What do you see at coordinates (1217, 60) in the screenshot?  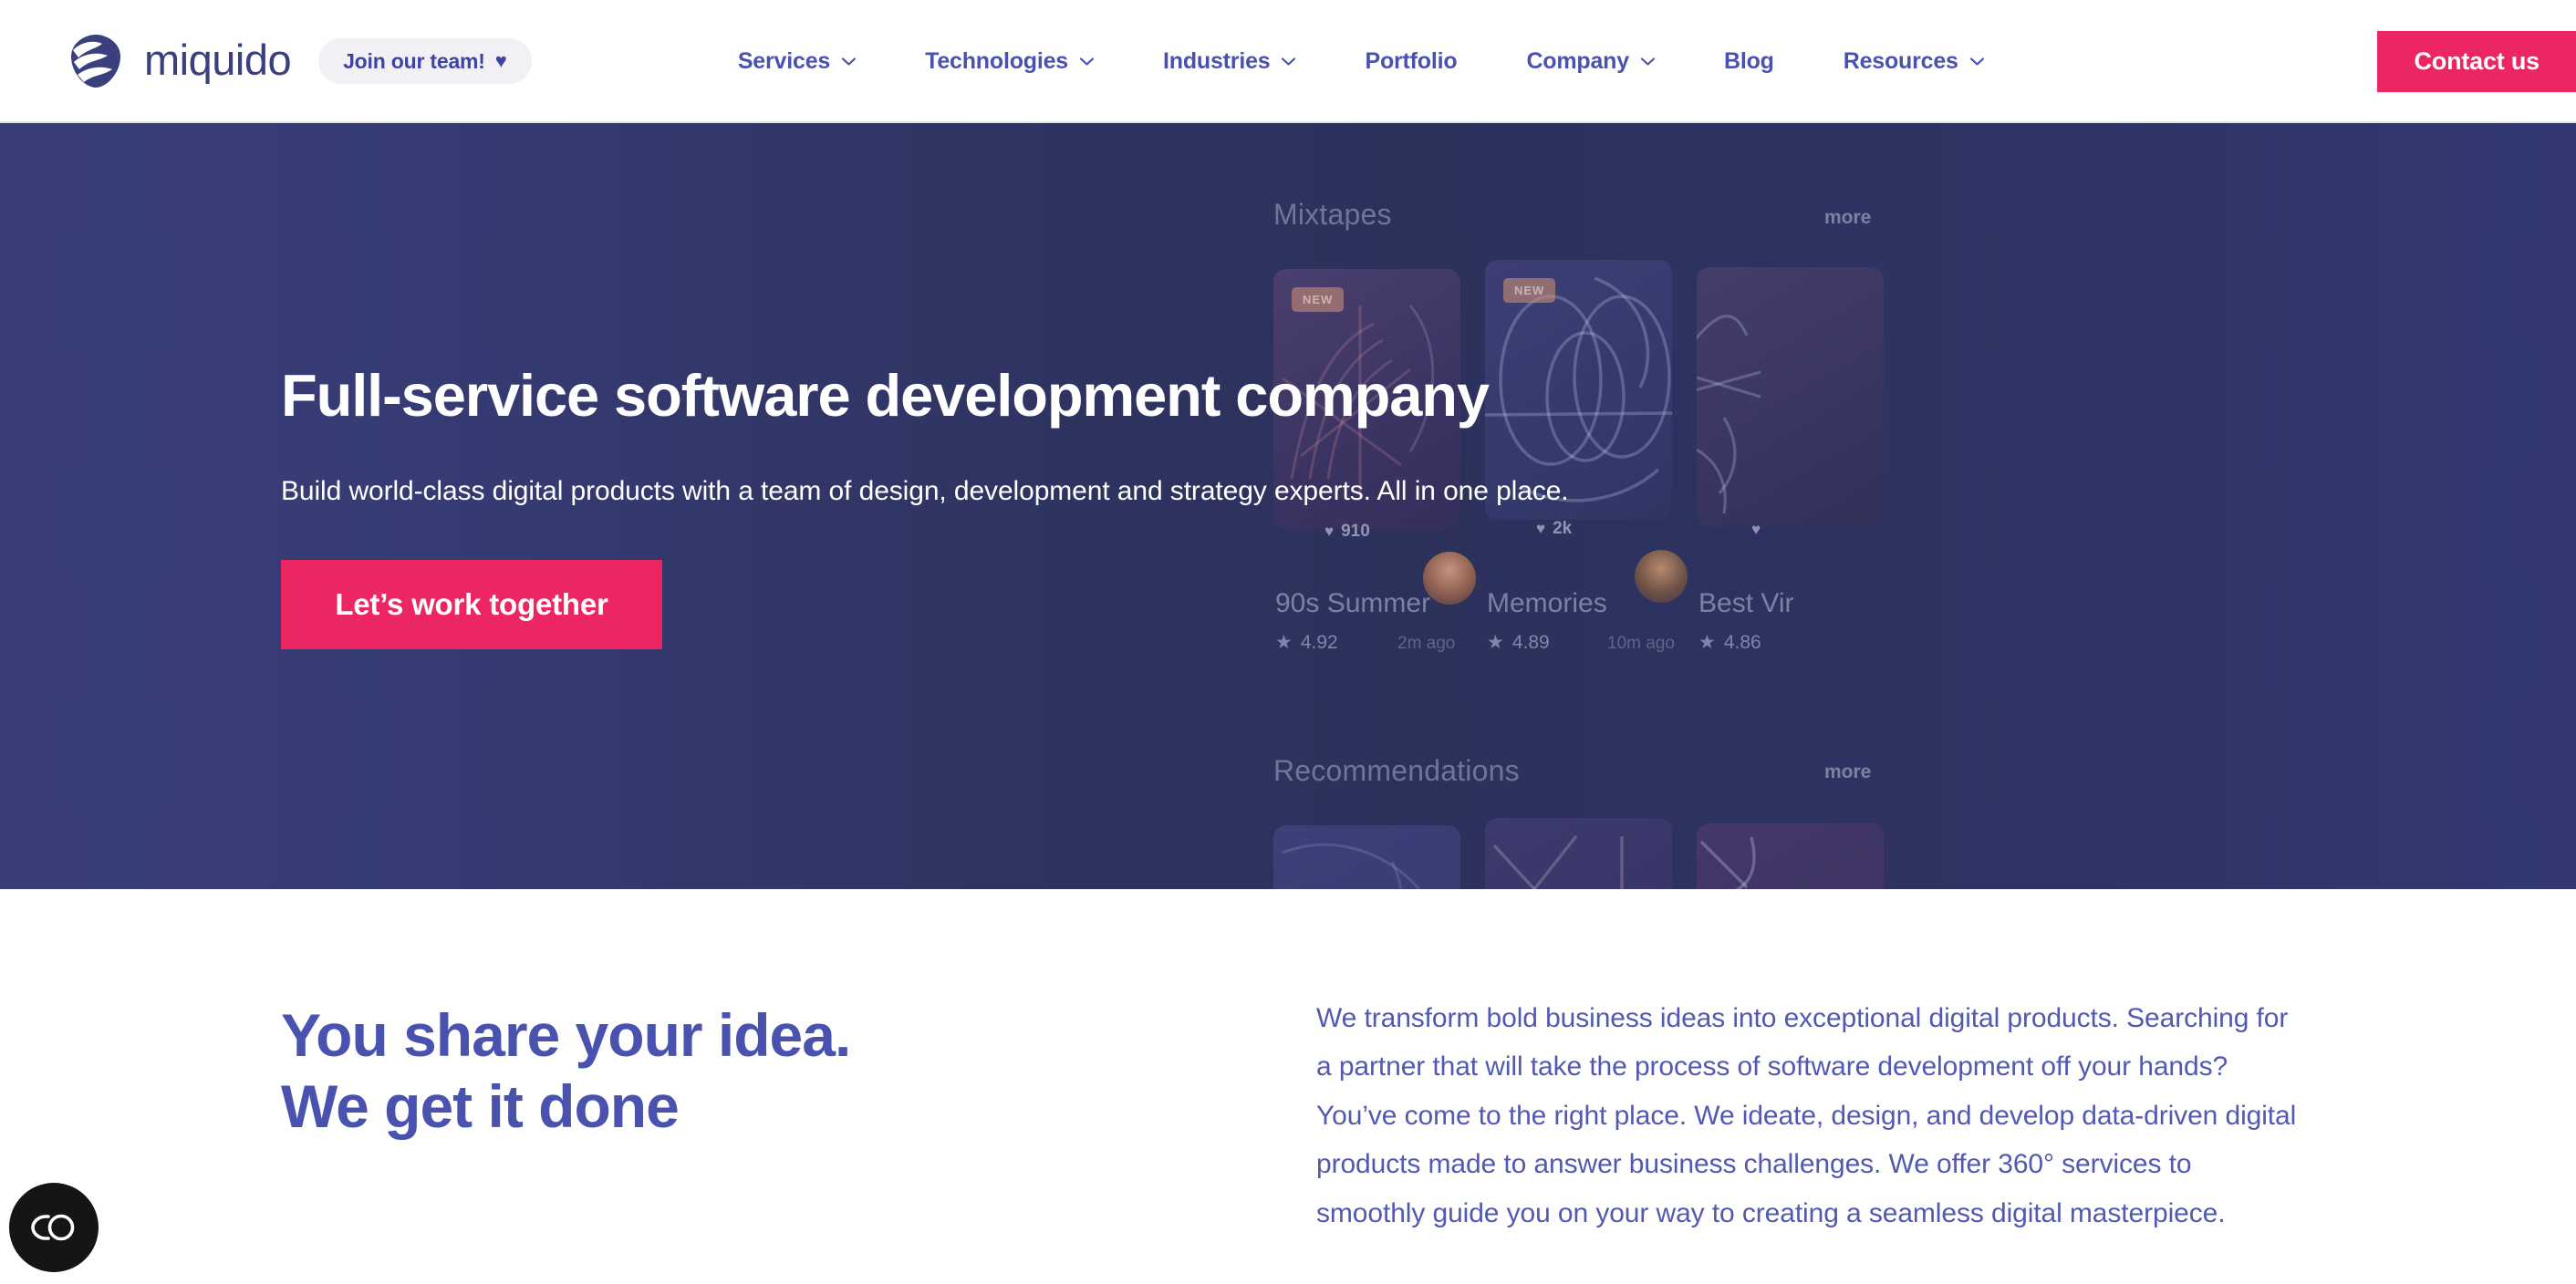 I see `nav-label: Industries` at bounding box center [1217, 60].